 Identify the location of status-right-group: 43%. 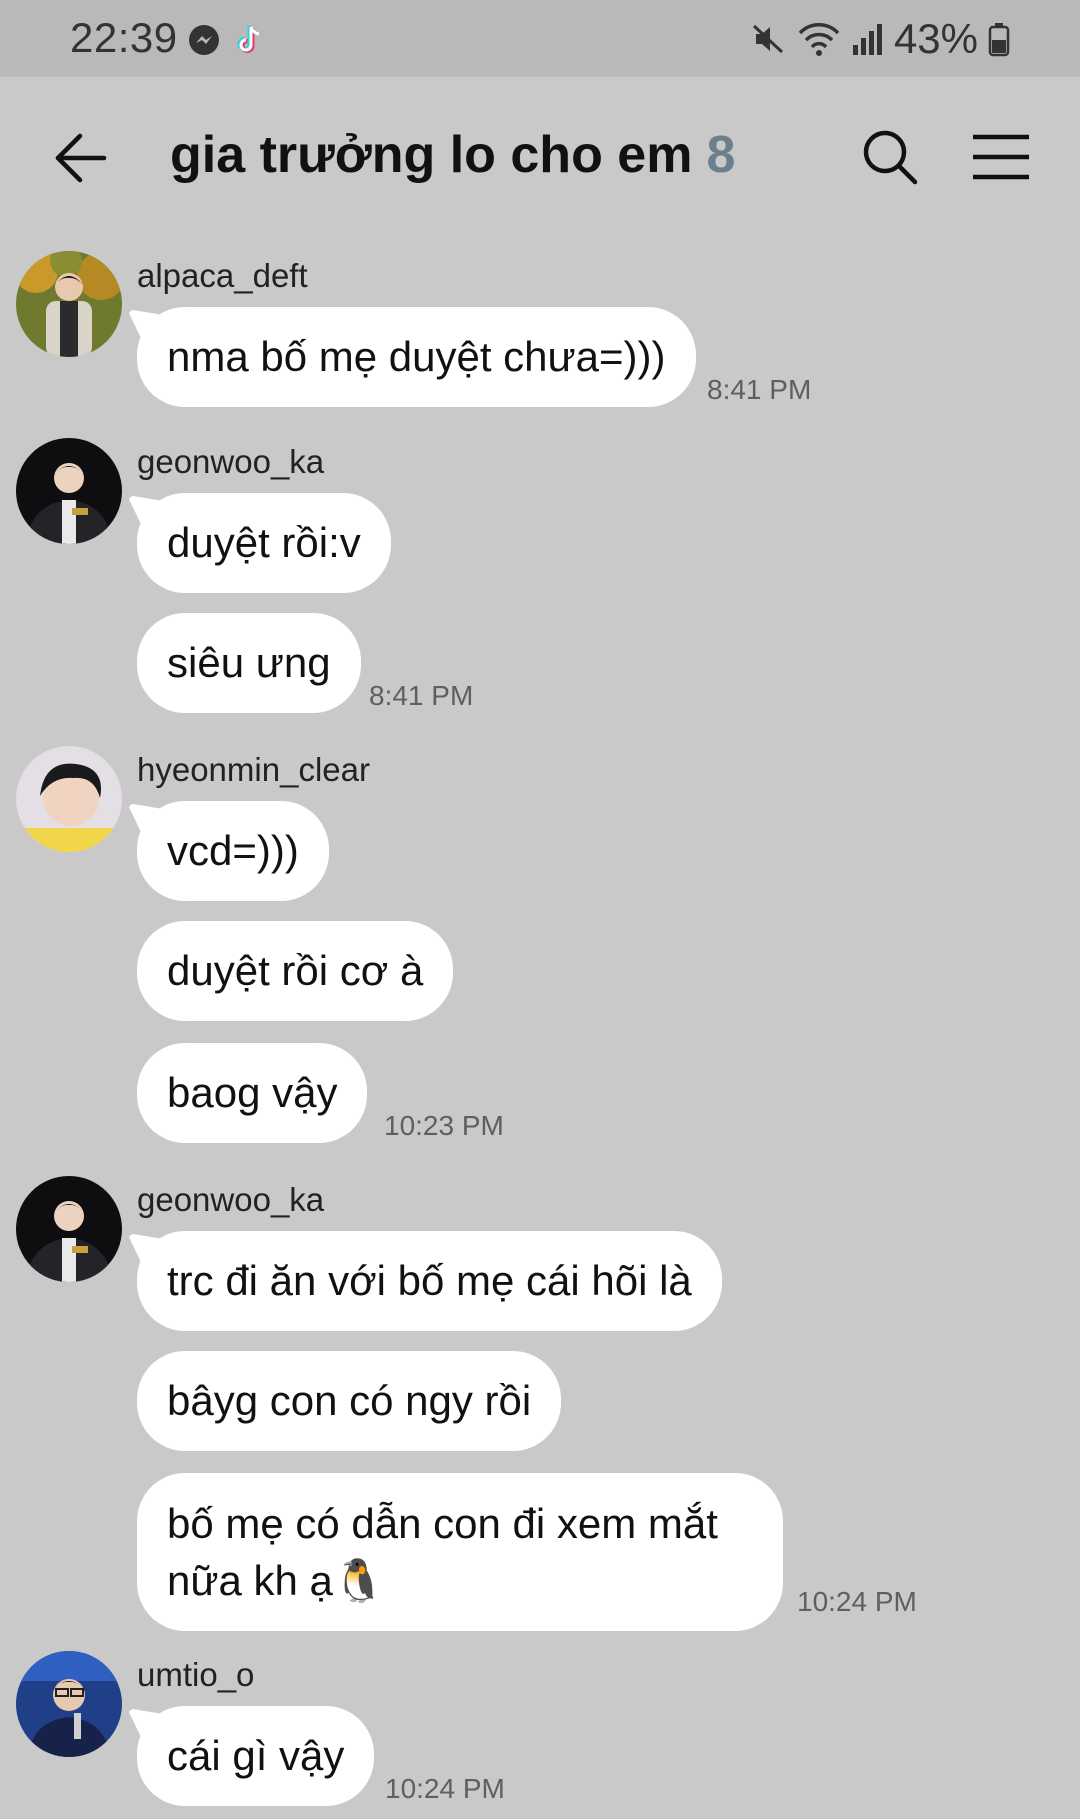
(880, 39).